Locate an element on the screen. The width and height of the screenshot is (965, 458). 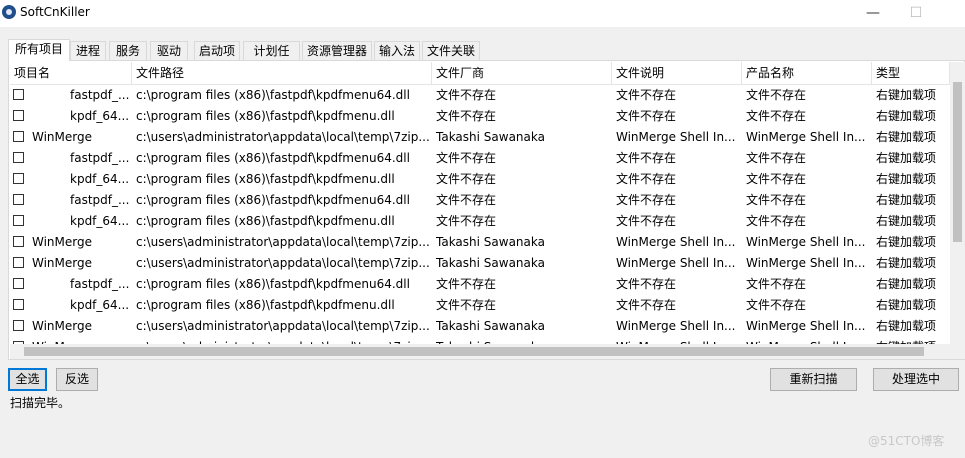
horizontal-scrollbar is located at coordinates (480, 351).